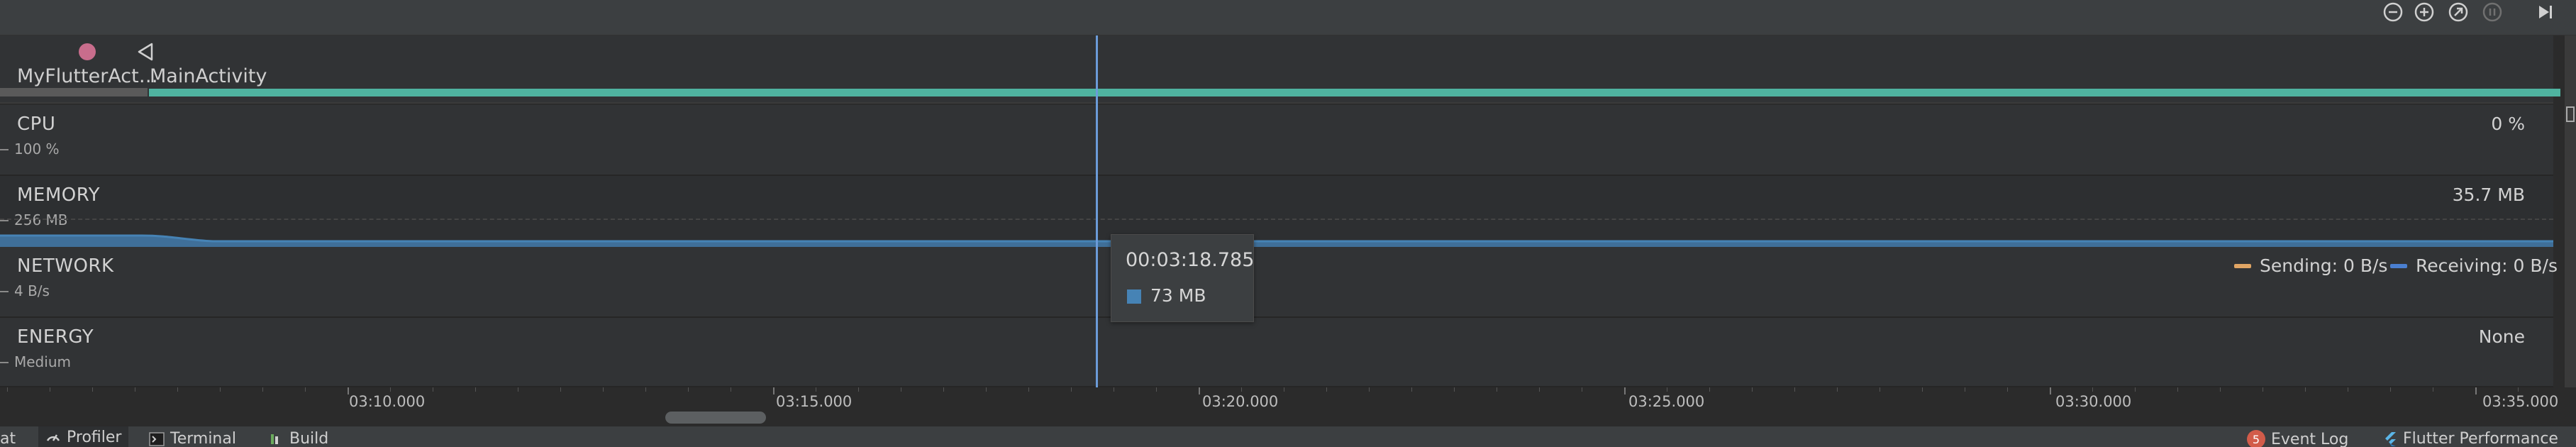  I want to click on memory-scale-tick, so click(4, 220).